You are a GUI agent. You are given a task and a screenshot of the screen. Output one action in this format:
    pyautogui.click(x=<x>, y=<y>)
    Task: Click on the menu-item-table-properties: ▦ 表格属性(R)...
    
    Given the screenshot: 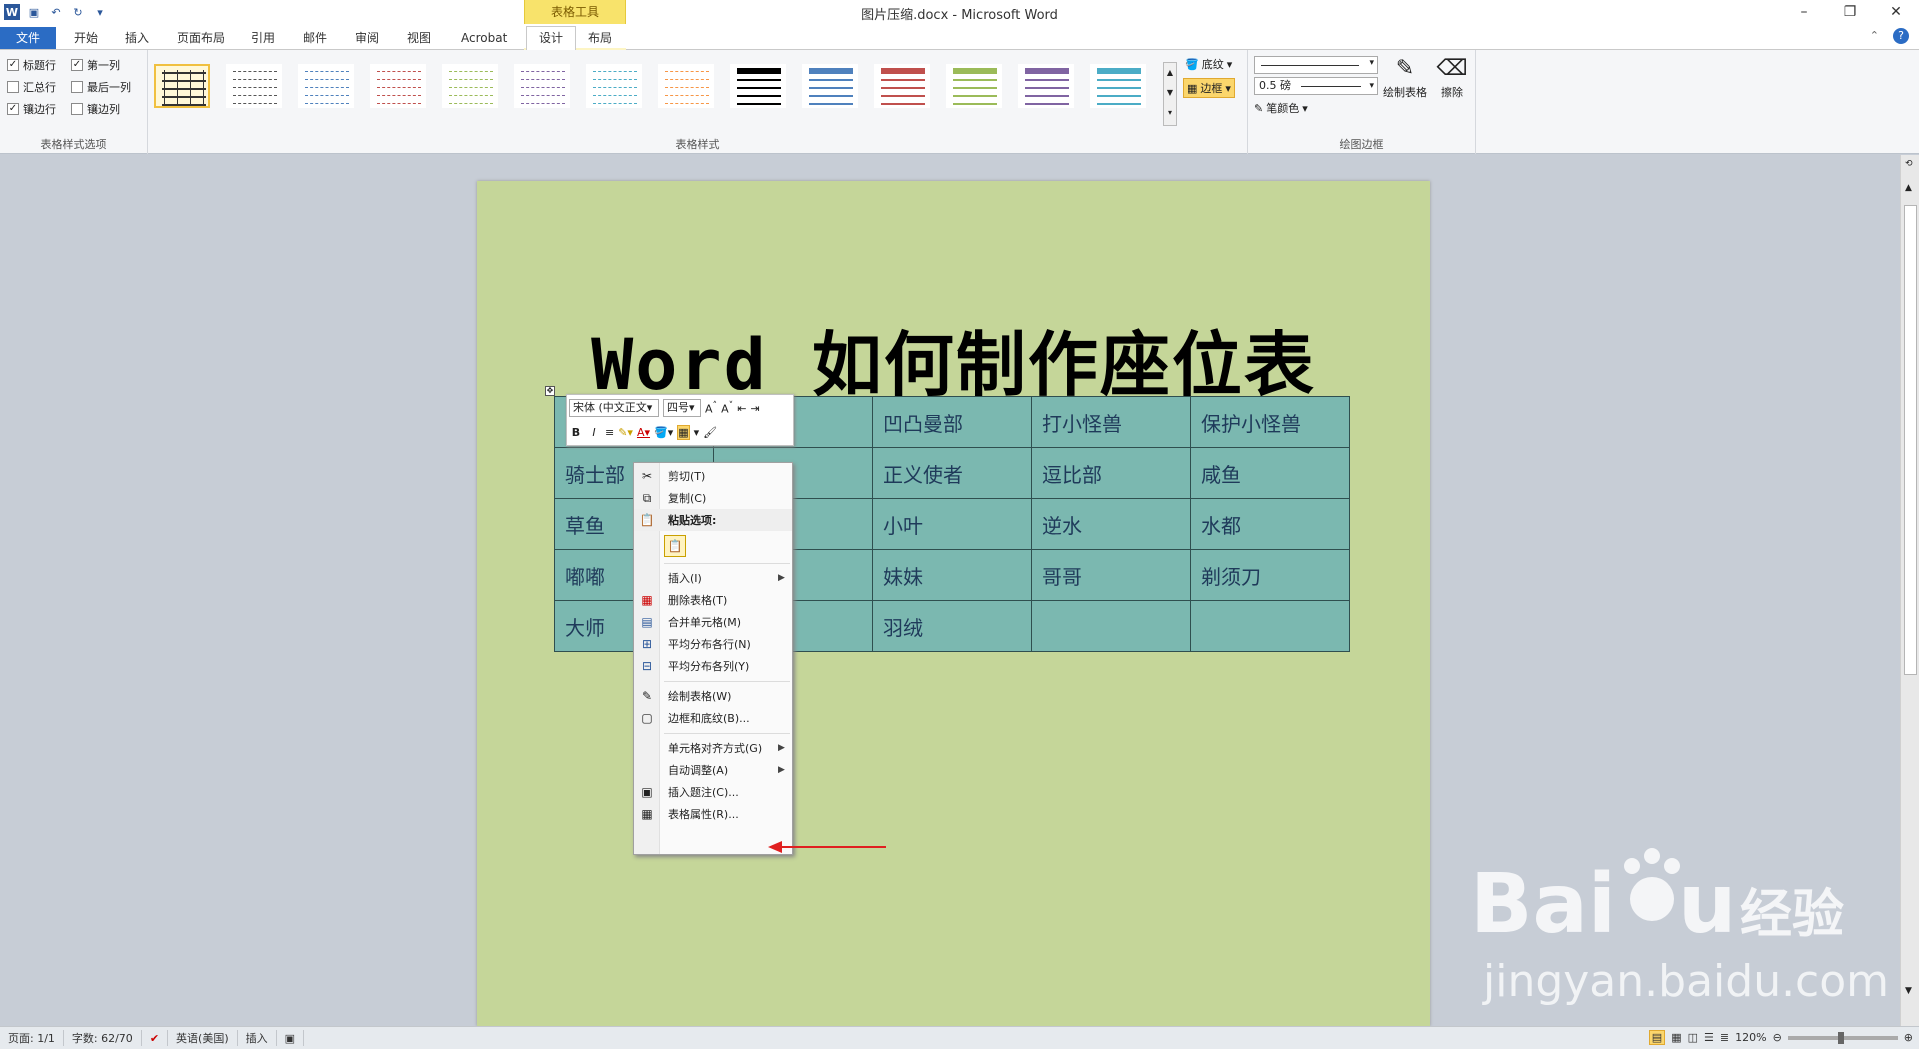 What is the action you would take?
    pyautogui.click(x=713, y=814)
    